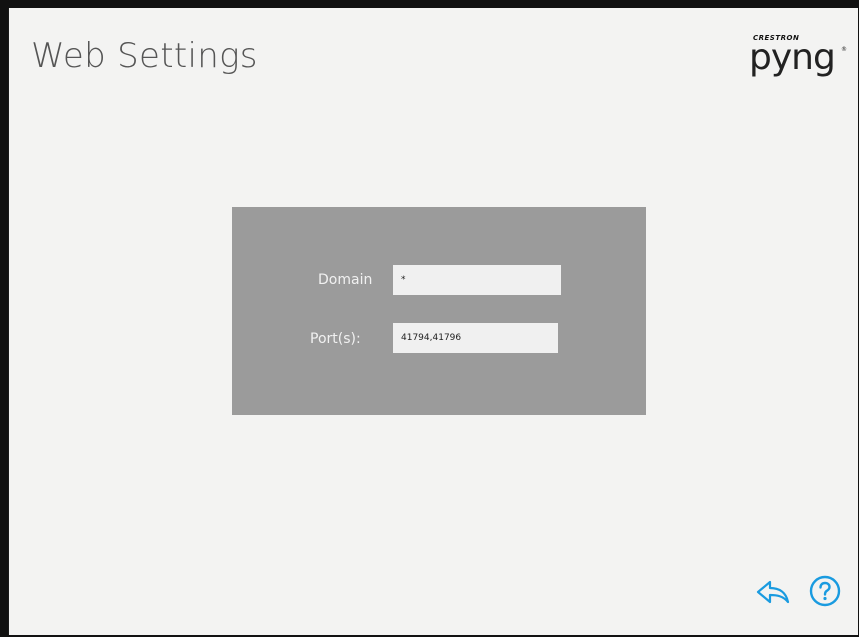  What do you see at coordinates (345, 280) in the screenshot?
I see `domain-label: Domain` at bounding box center [345, 280].